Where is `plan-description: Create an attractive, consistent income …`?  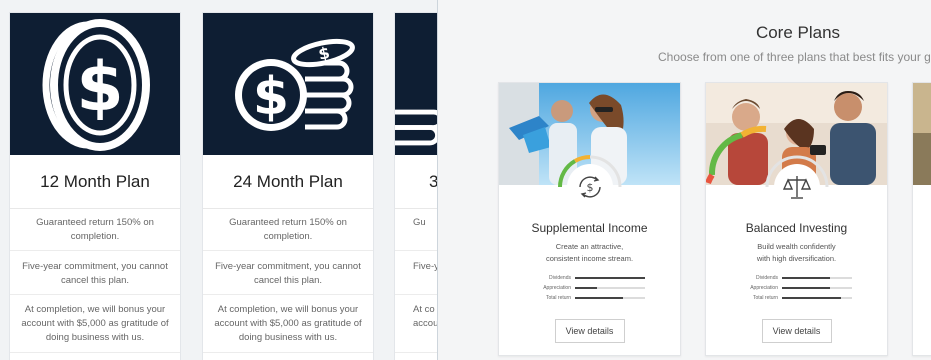
plan-description: Create an attractive, consistent income … is located at coordinates (589, 253).